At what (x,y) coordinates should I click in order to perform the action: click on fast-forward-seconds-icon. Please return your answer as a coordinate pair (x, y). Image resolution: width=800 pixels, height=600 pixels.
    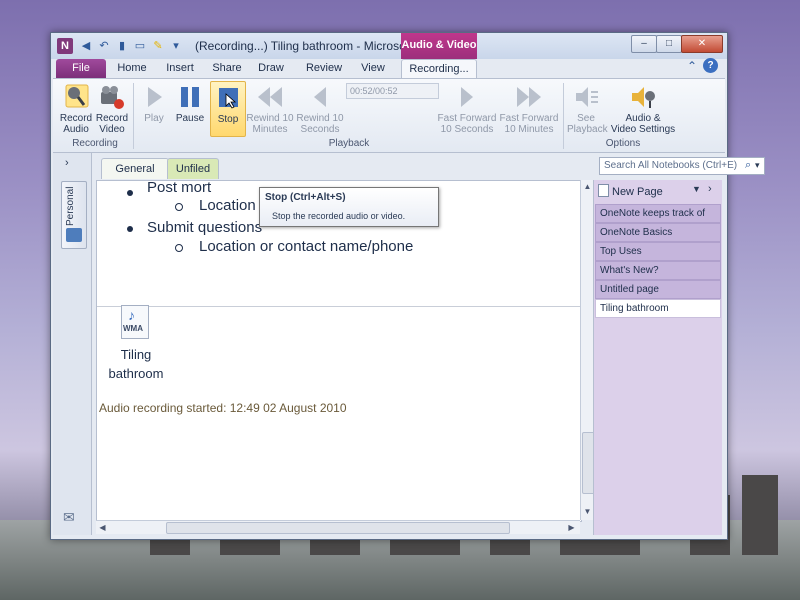
    Looking at the image, I should click on (467, 97).